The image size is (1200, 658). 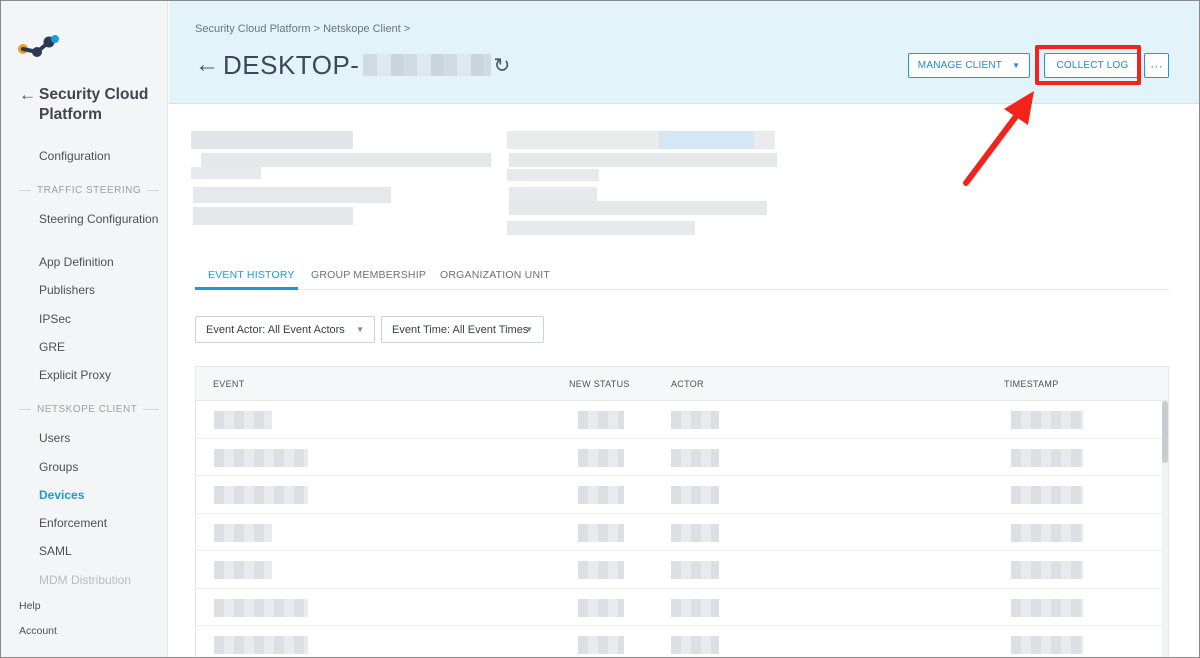 I want to click on more-options-button: ···, so click(x=1156, y=65).